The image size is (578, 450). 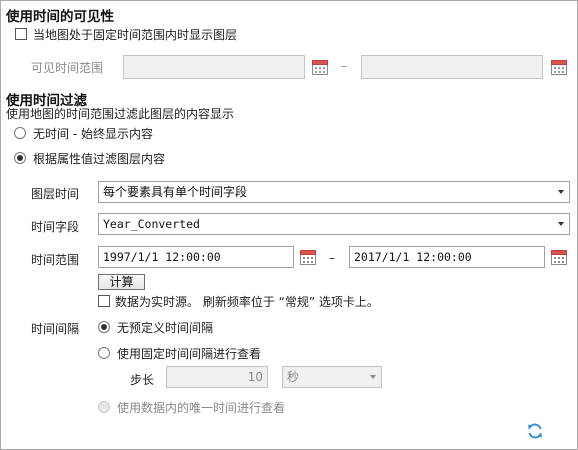 What do you see at coordinates (104, 353) in the screenshot?
I see `radio-fixed-interval` at bounding box center [104, 353].